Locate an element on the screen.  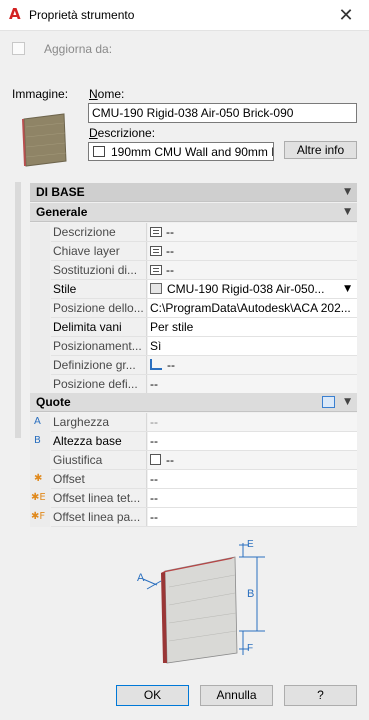
panel-scroll-strip is located at coordinates (18, 310).